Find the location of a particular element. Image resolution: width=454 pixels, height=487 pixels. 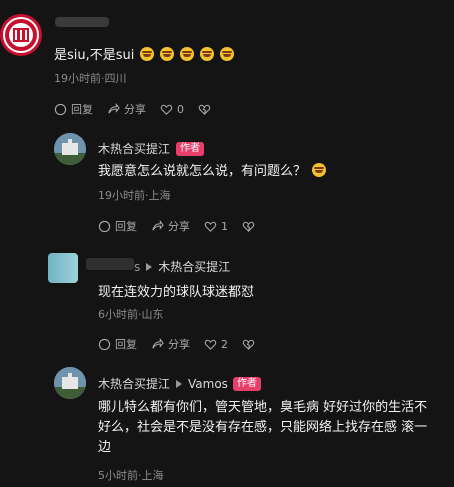

club-logo-icon is located at coordinates (21, 35).